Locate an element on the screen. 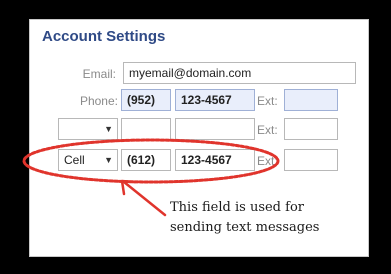  pointer-arrow-icon is located at coordinates (143, 198).